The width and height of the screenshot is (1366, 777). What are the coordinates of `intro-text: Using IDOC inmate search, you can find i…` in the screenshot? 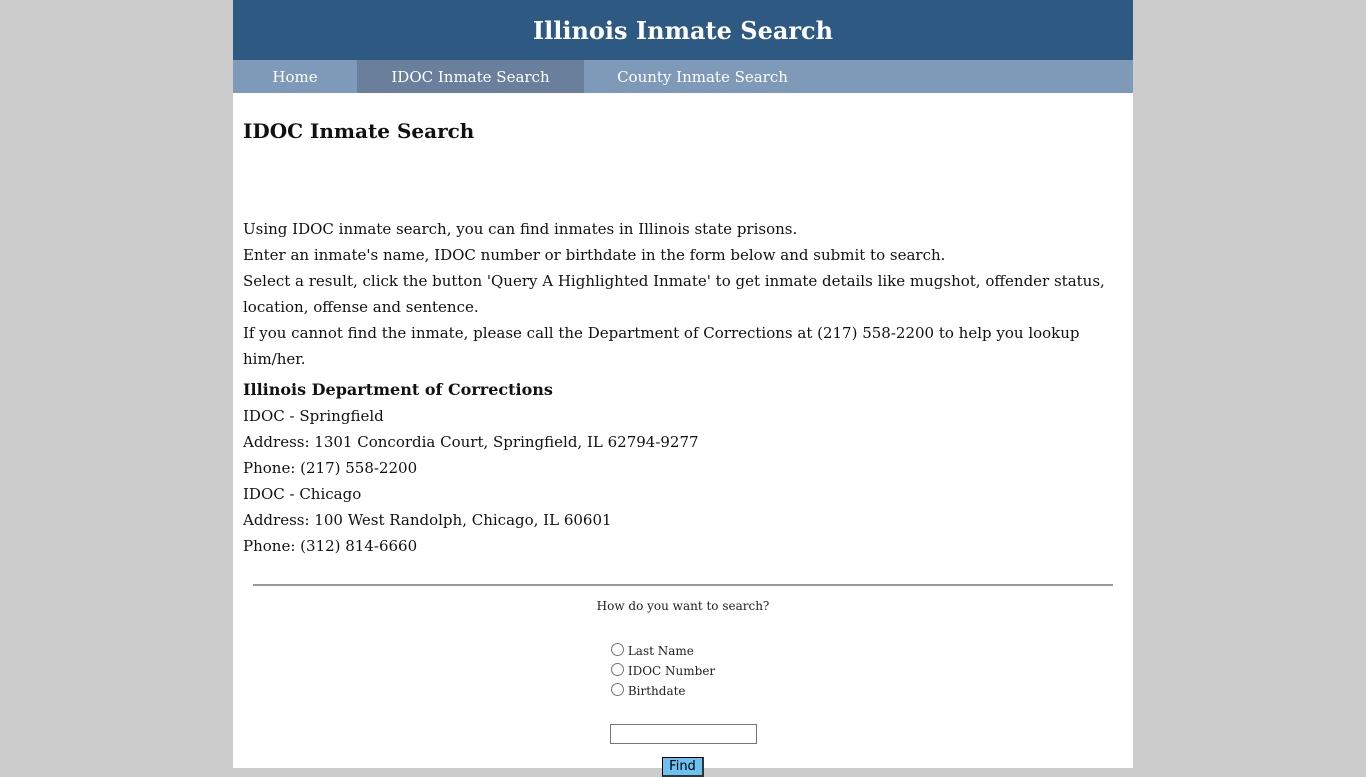 It's located at (683, 294).